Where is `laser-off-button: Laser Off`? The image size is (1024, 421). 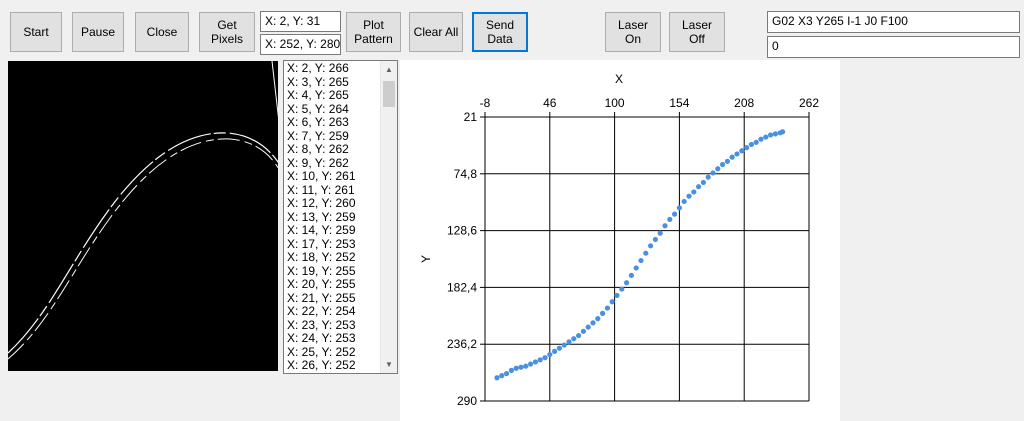
laser-off-button: Laser Off is located at coordinates (697, 32).